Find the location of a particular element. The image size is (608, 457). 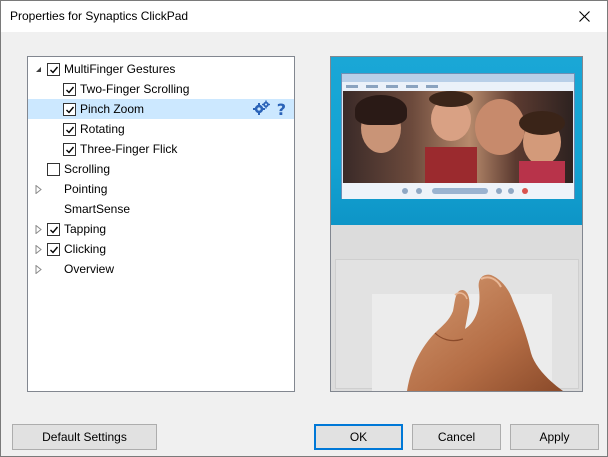

checkbox-three-finger-flick is located at coordinates (69, 149).